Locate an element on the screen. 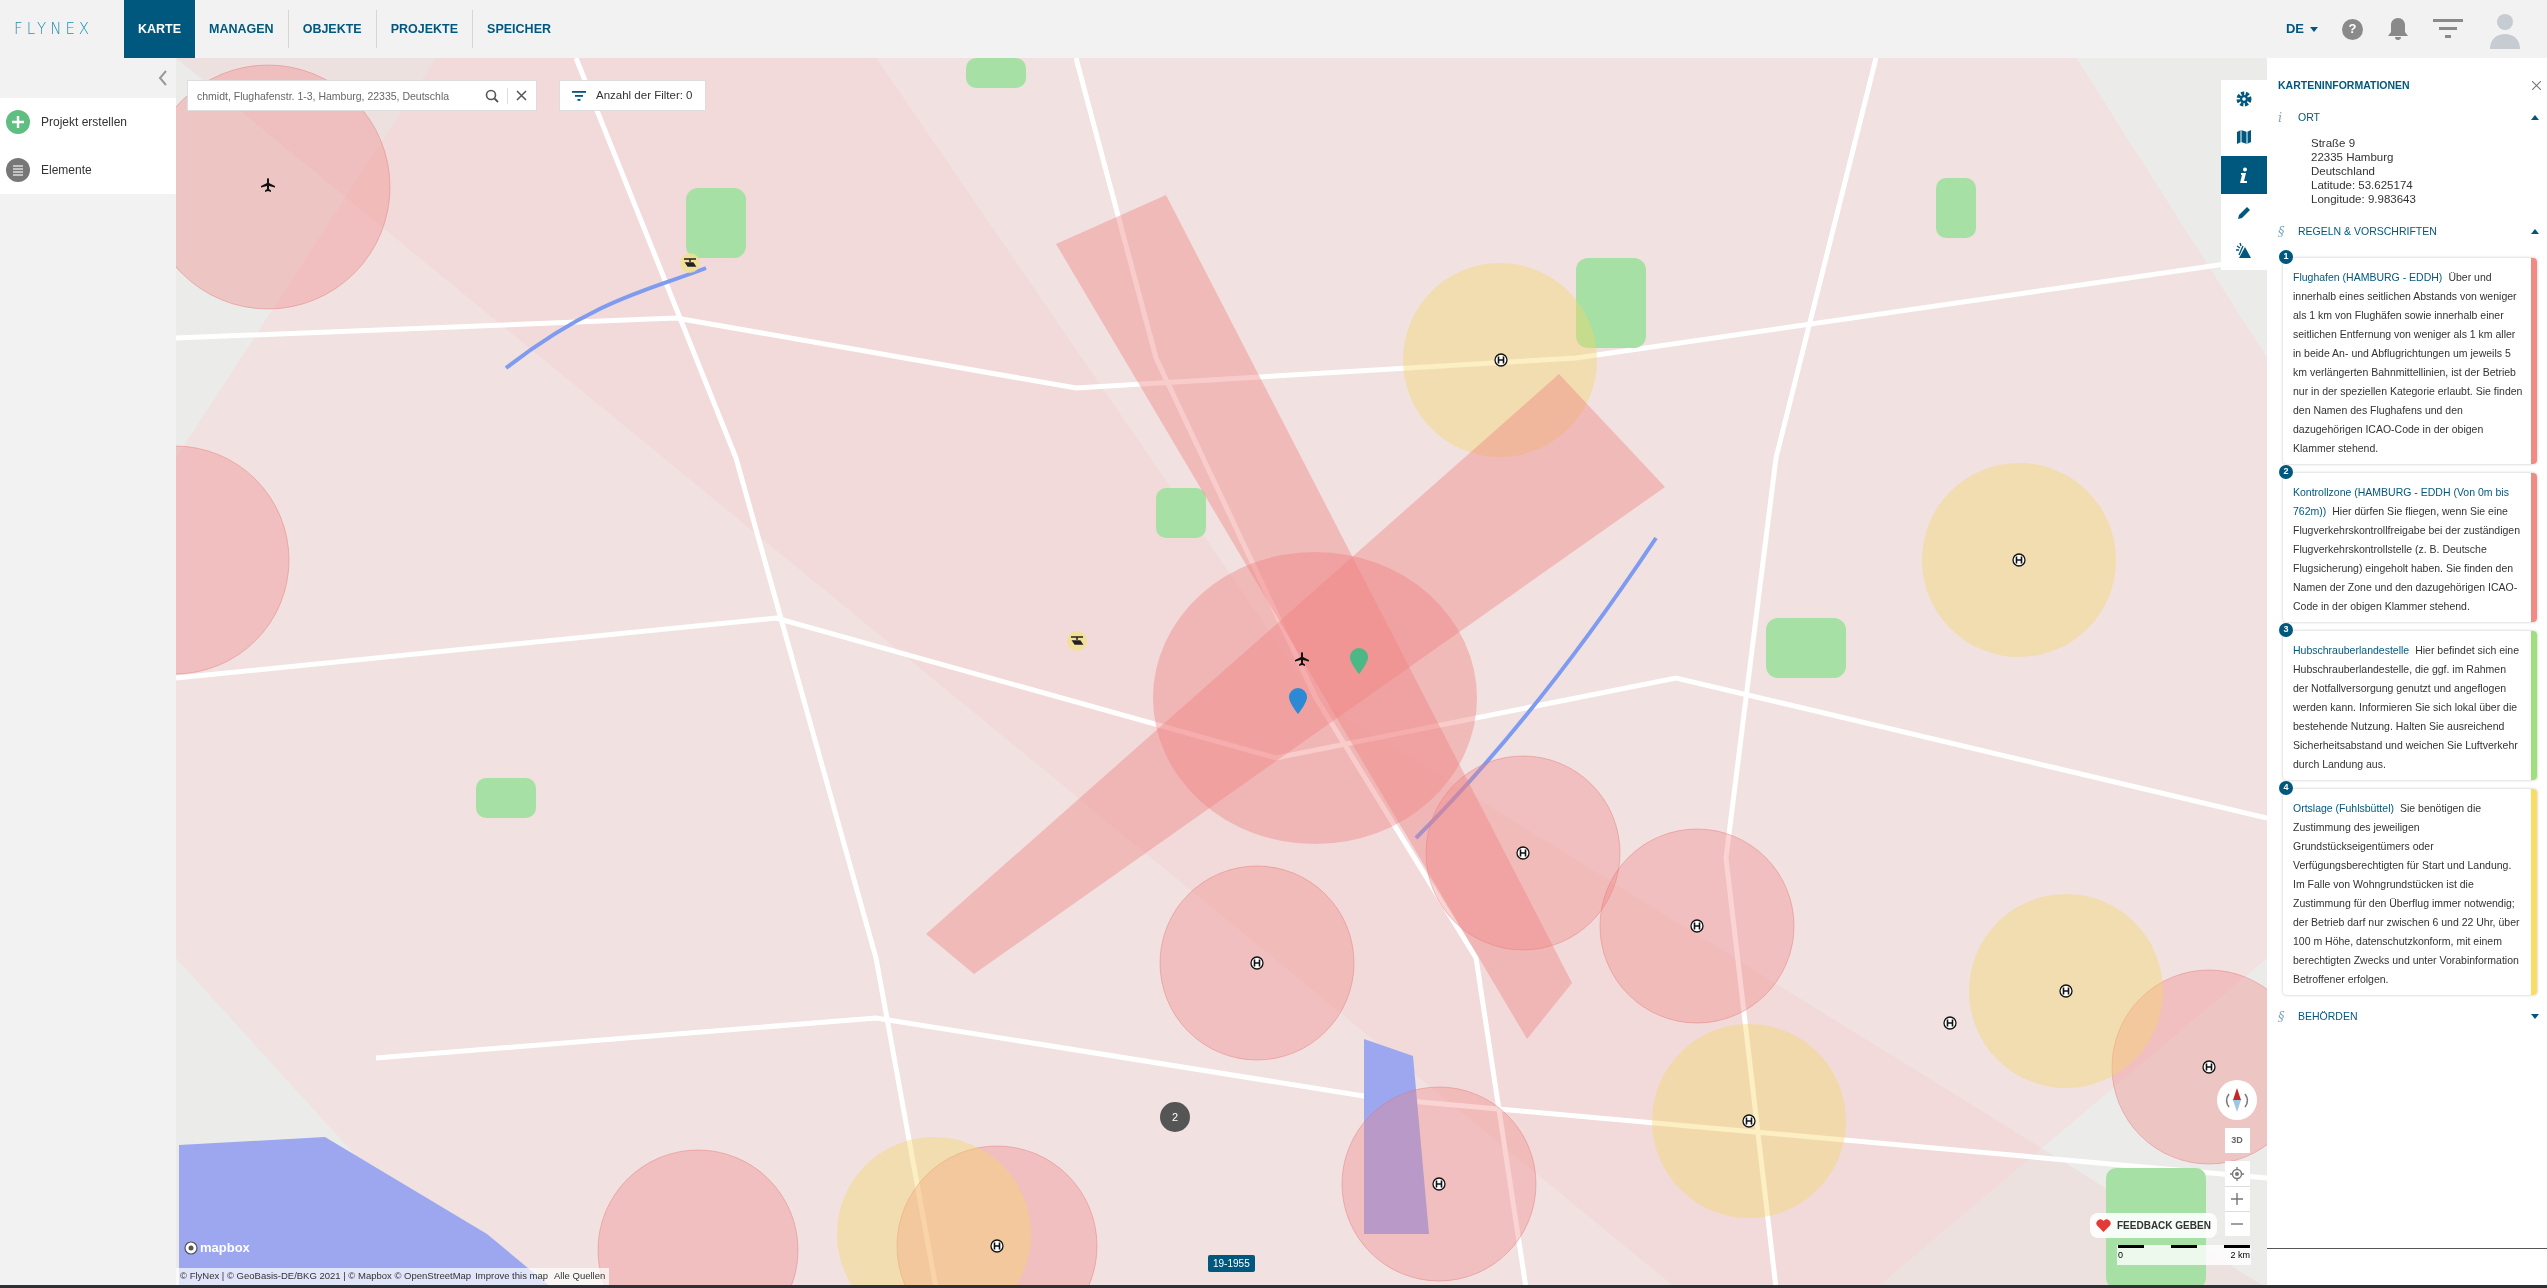 This screenshot has height=1288, width=2547. filter-count-button: Anzahl der Filter: 0 is located at coordinates (632, 95).